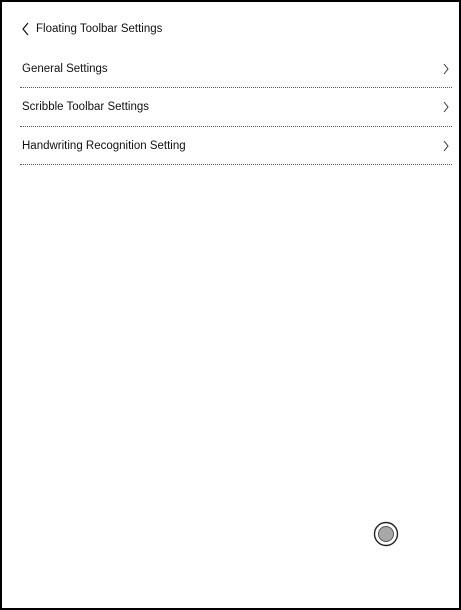 The height and width of the screenshot is (610, 461). I want to click on chevron-left-icon, so click(26, 29).